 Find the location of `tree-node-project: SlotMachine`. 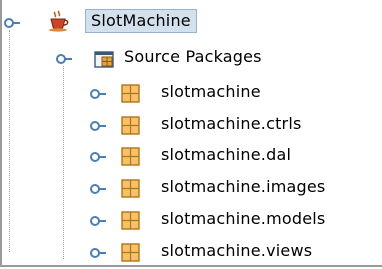

tree-node-project: SlotMachine is located at coordinates (191, 24).